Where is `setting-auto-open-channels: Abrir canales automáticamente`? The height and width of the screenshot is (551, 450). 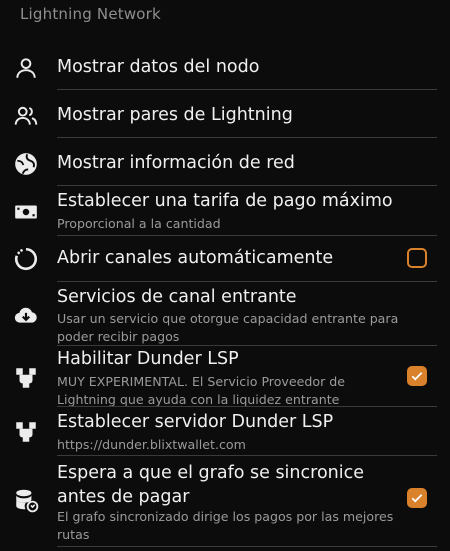
setting-auto-open-channels: Abrir canales automáticamente is located at coordinates (225, 260).